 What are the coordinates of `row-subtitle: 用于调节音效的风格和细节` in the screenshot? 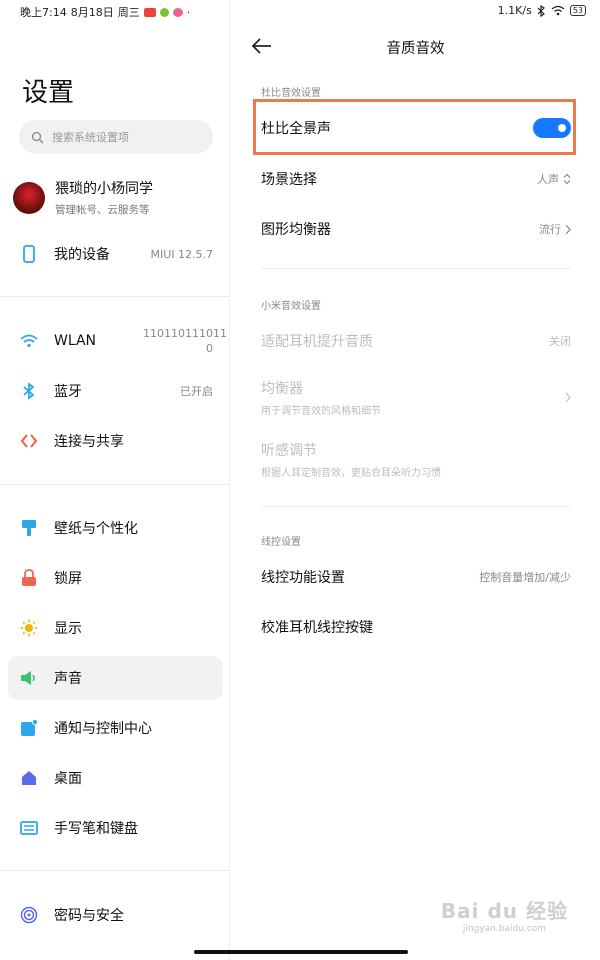 It's located at (321, 411).